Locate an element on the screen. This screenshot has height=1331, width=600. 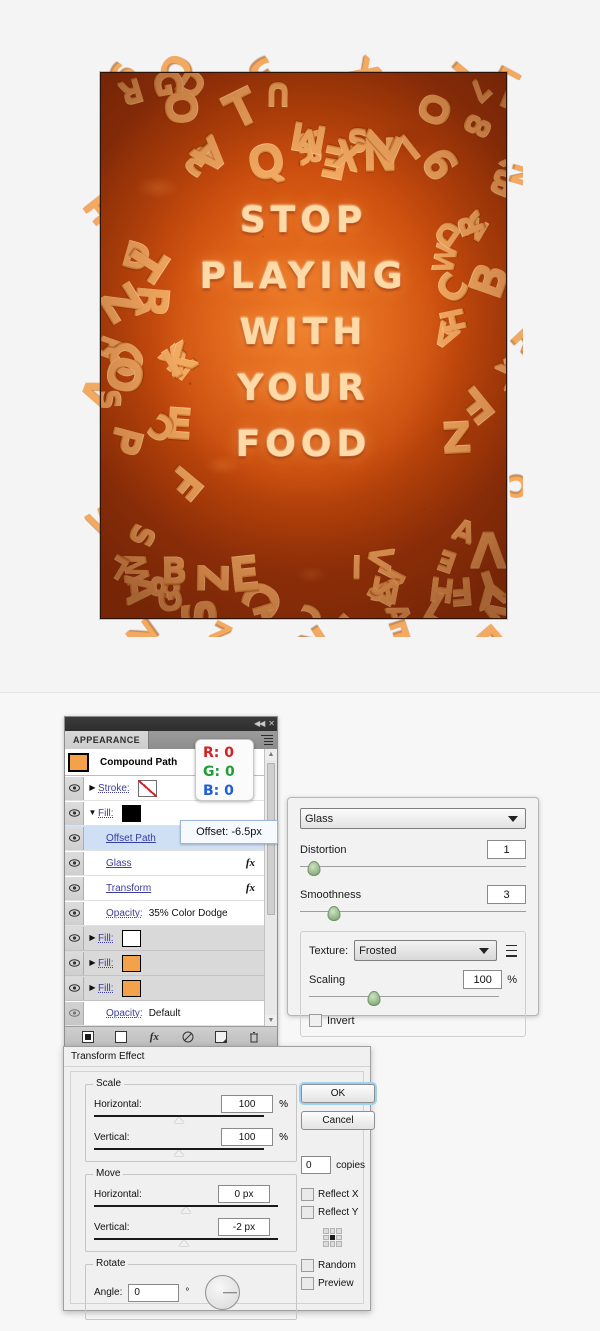
appearance-panel-footer: fx is located at coordinates (171, 1036).